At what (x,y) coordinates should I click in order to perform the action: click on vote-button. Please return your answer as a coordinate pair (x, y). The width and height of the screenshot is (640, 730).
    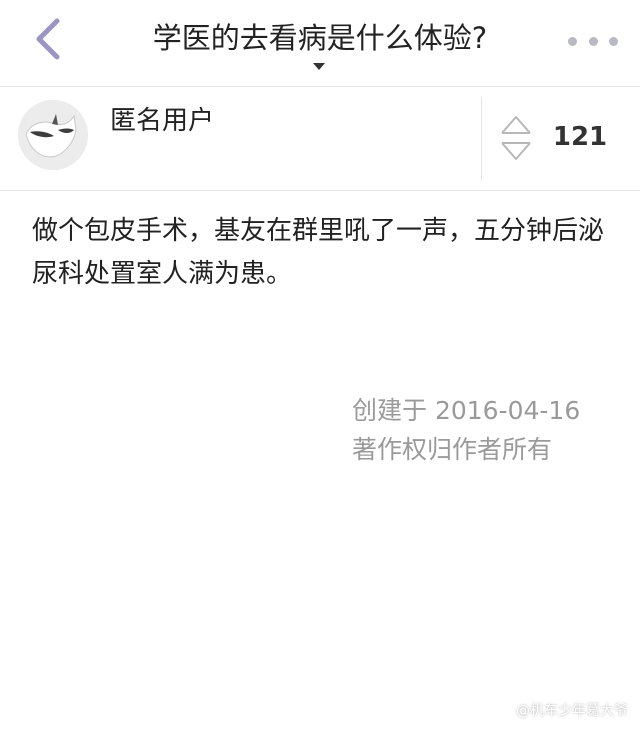
    Looking at the image, I should click on (516, 138).